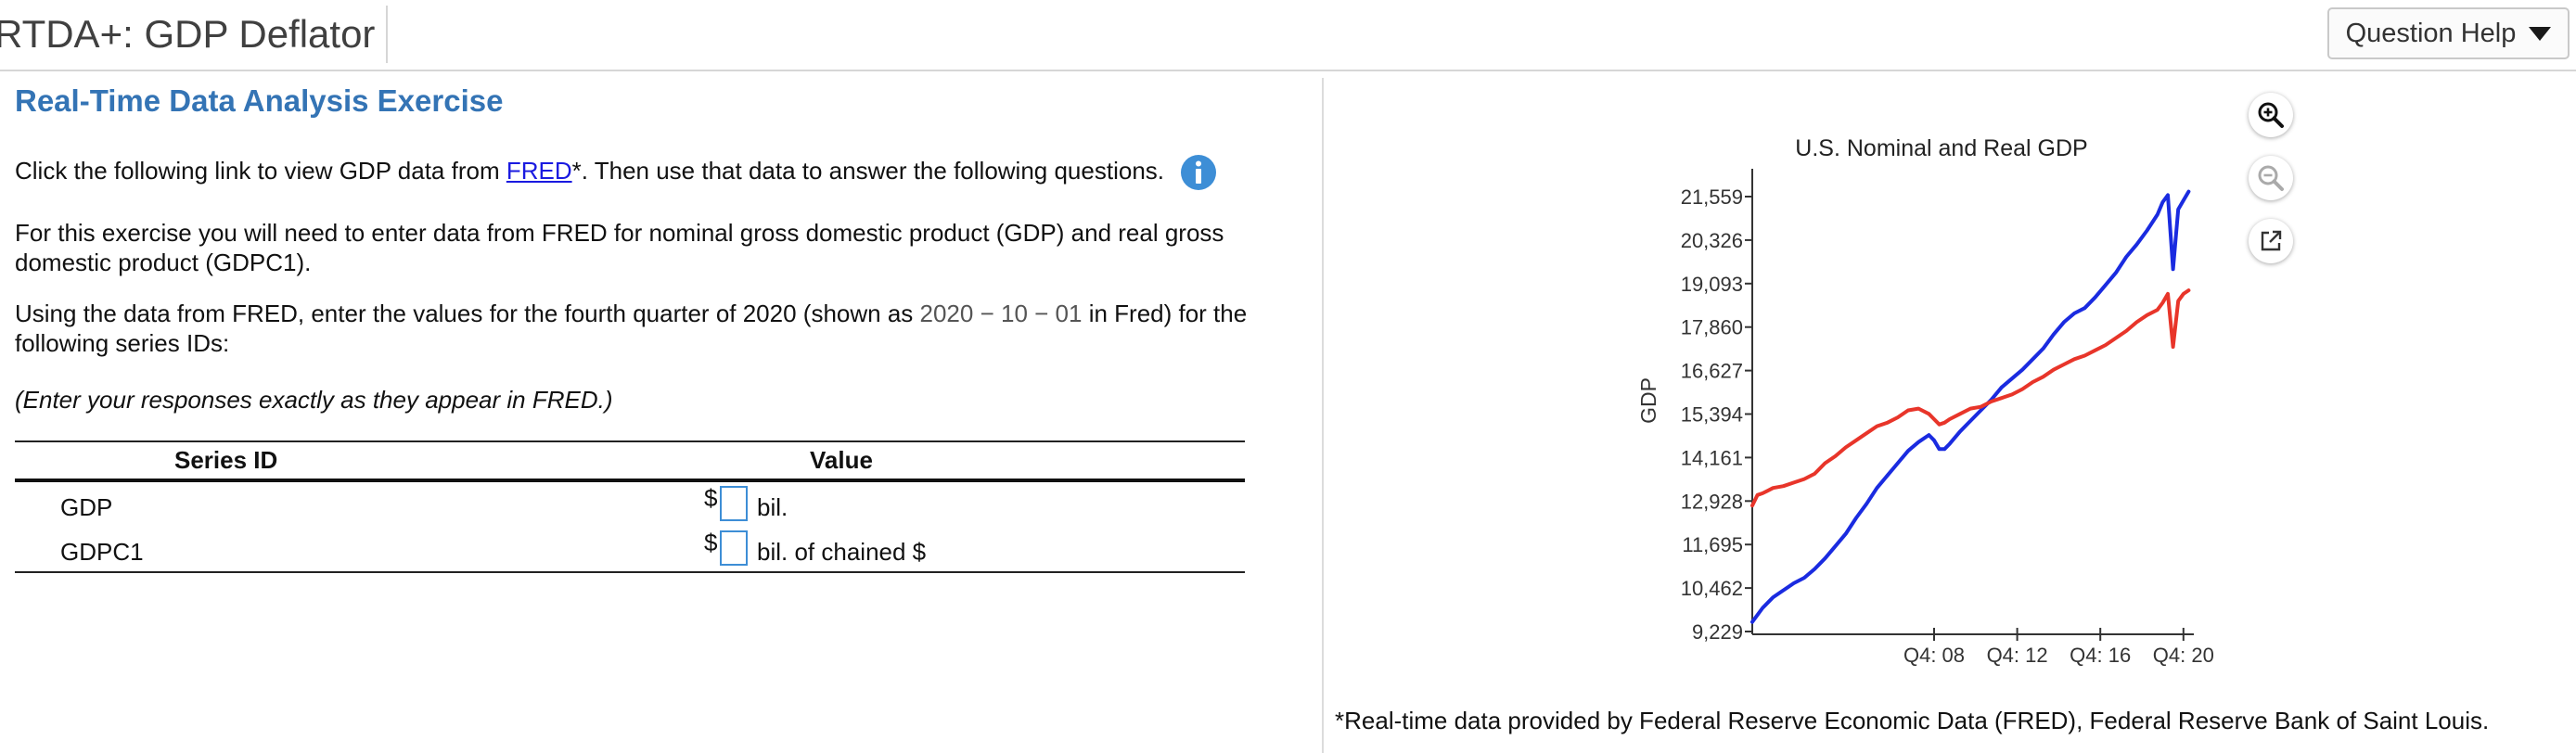  What do you see at coordinates (86, 507) in the screenshot?
I see `series-id-gdp: GDP` at bounding box center [86, 507].